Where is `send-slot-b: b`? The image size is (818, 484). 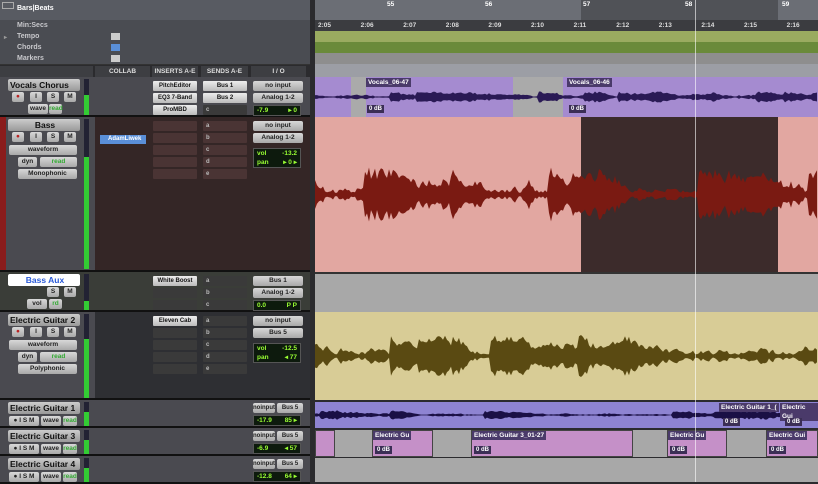 send-slot-b: b is located at coordinates (225, 138).